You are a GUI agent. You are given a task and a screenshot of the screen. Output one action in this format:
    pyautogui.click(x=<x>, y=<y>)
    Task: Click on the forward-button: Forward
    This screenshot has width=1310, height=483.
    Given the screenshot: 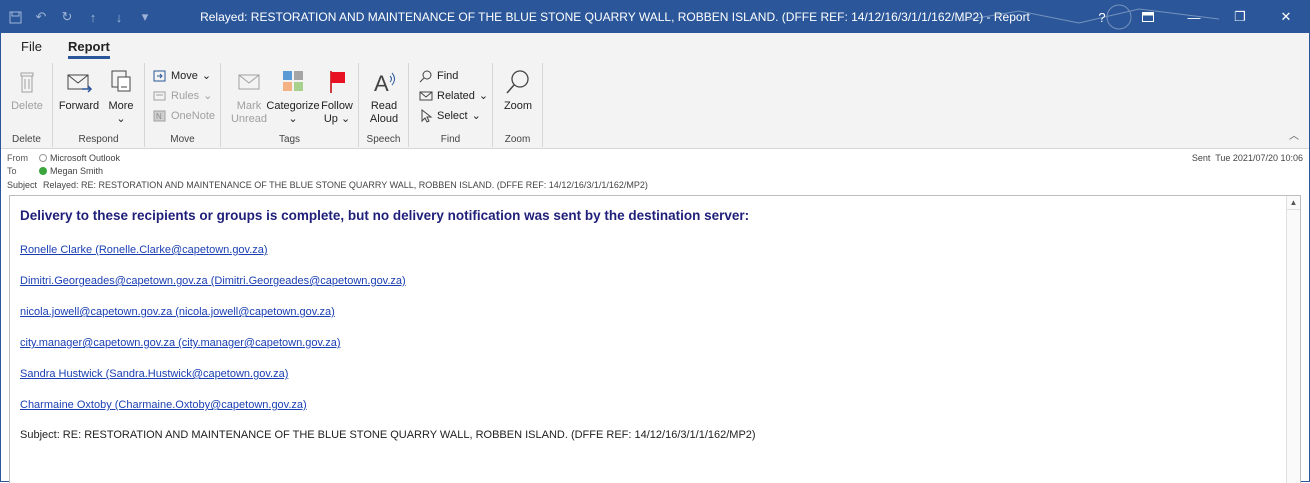 What is the action you would take?
    pyautogui.click(x=79, y=90)
    